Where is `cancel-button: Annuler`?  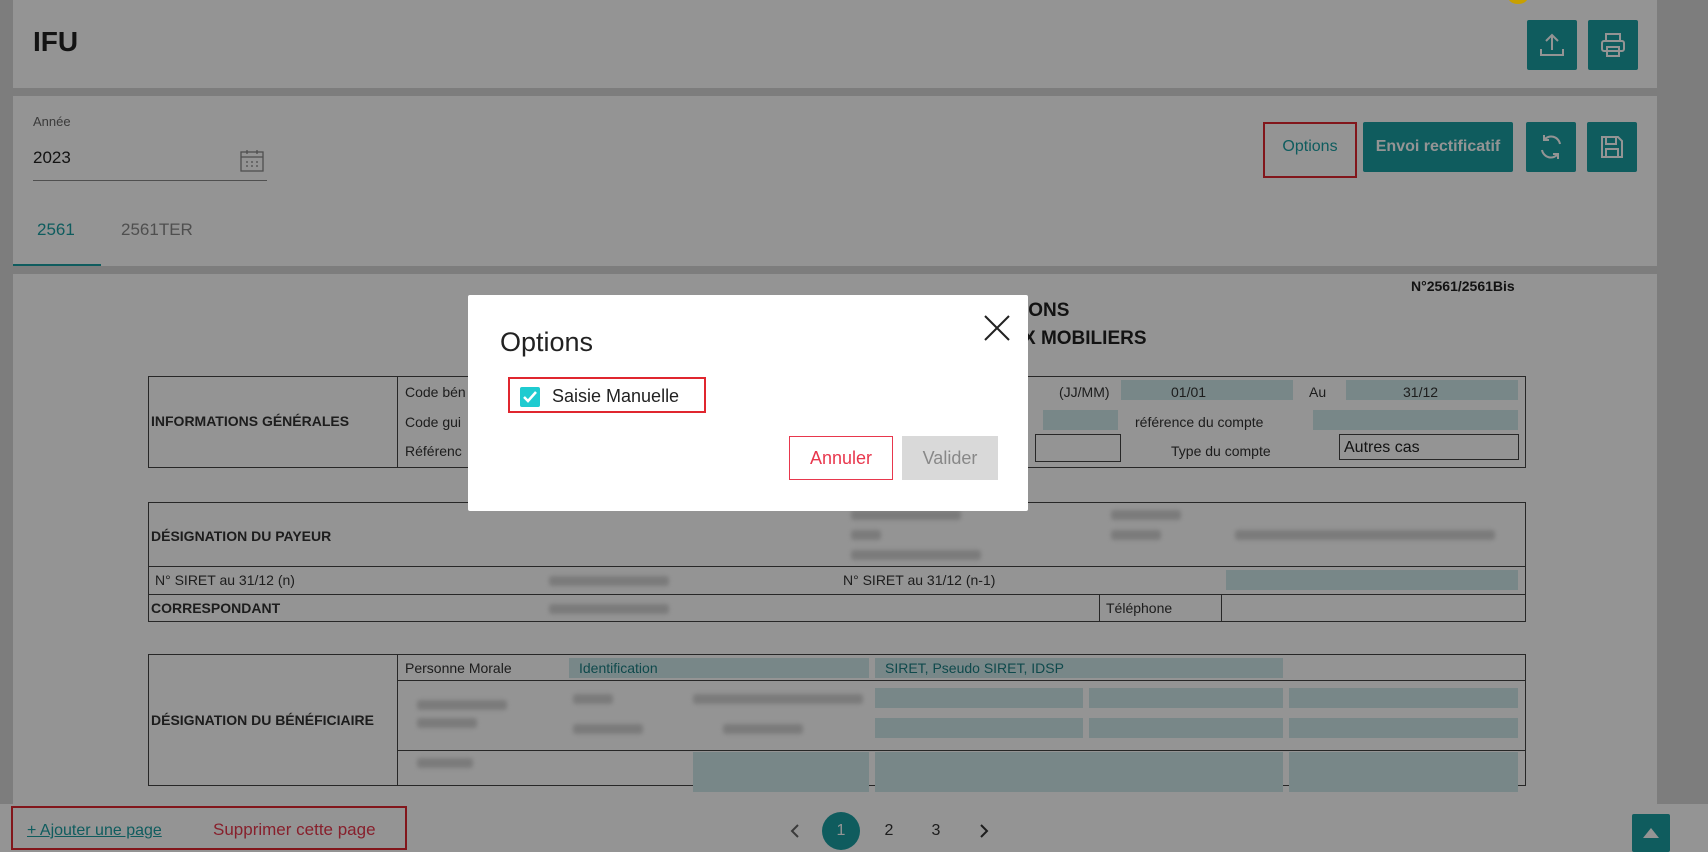 cancel-button: Annuler is located at coordinates (841, 458).